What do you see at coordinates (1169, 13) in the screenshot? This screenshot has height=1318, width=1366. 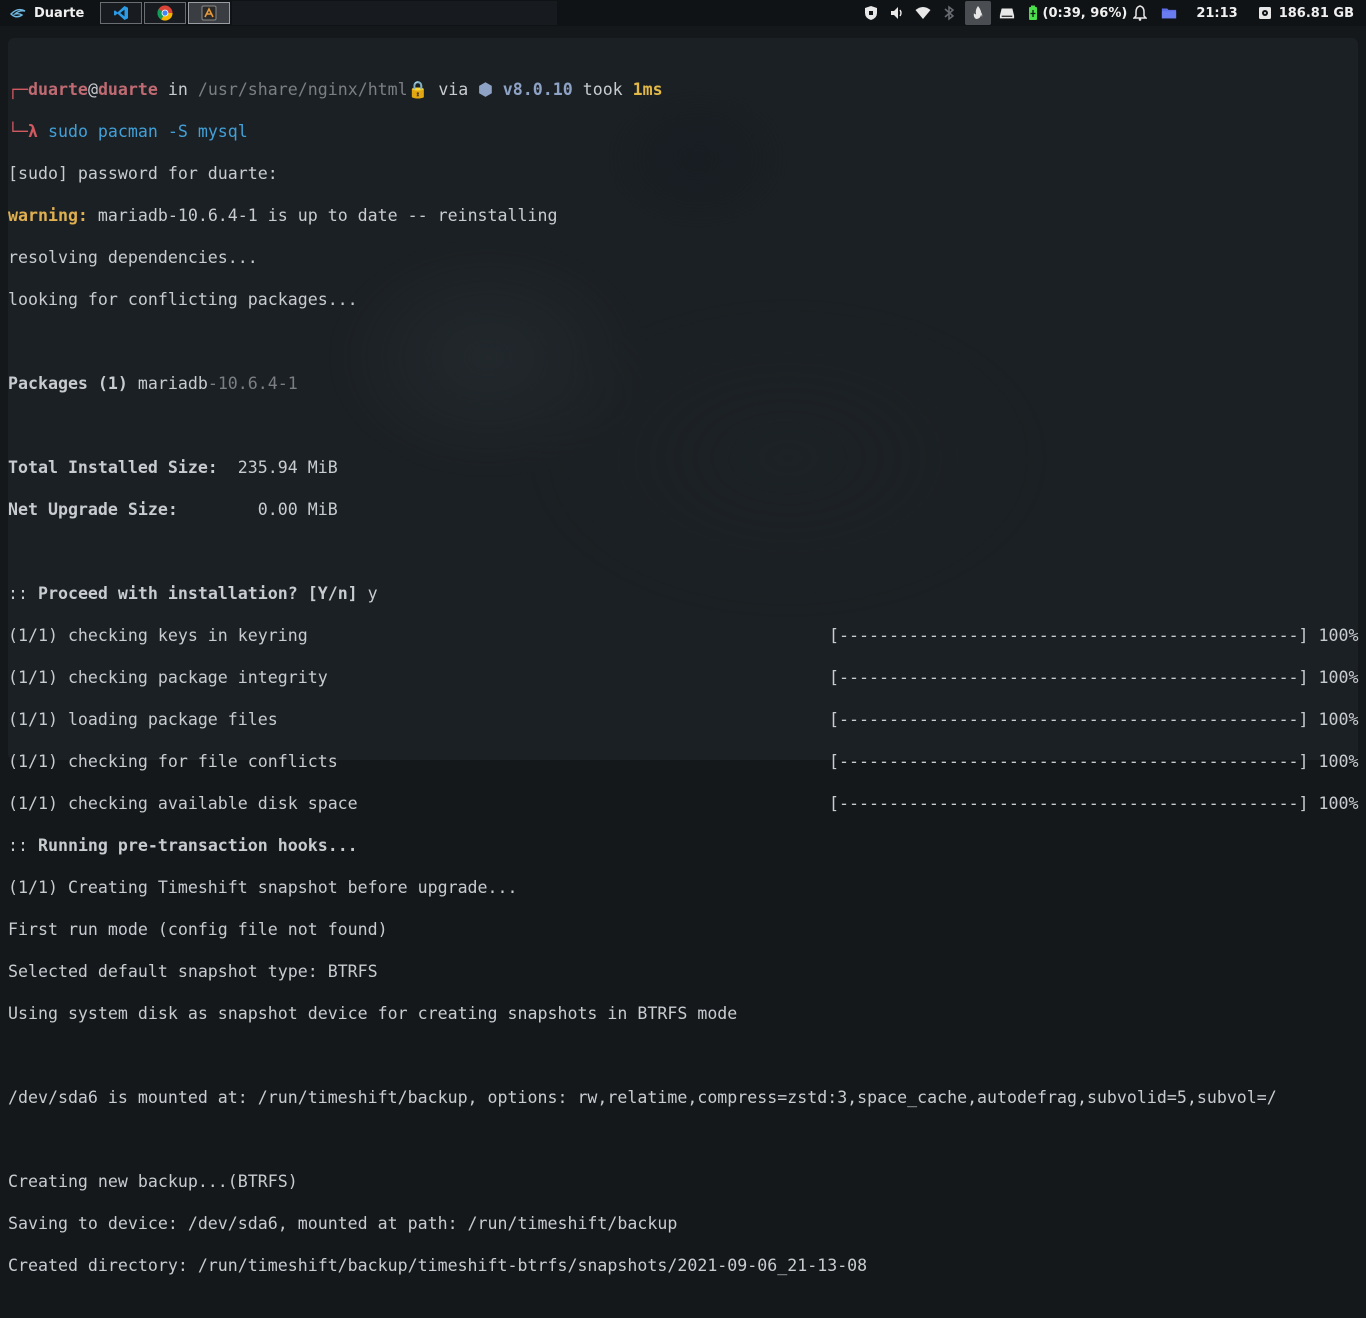 I see `folder-icon` at bounding box center [1169, 13].